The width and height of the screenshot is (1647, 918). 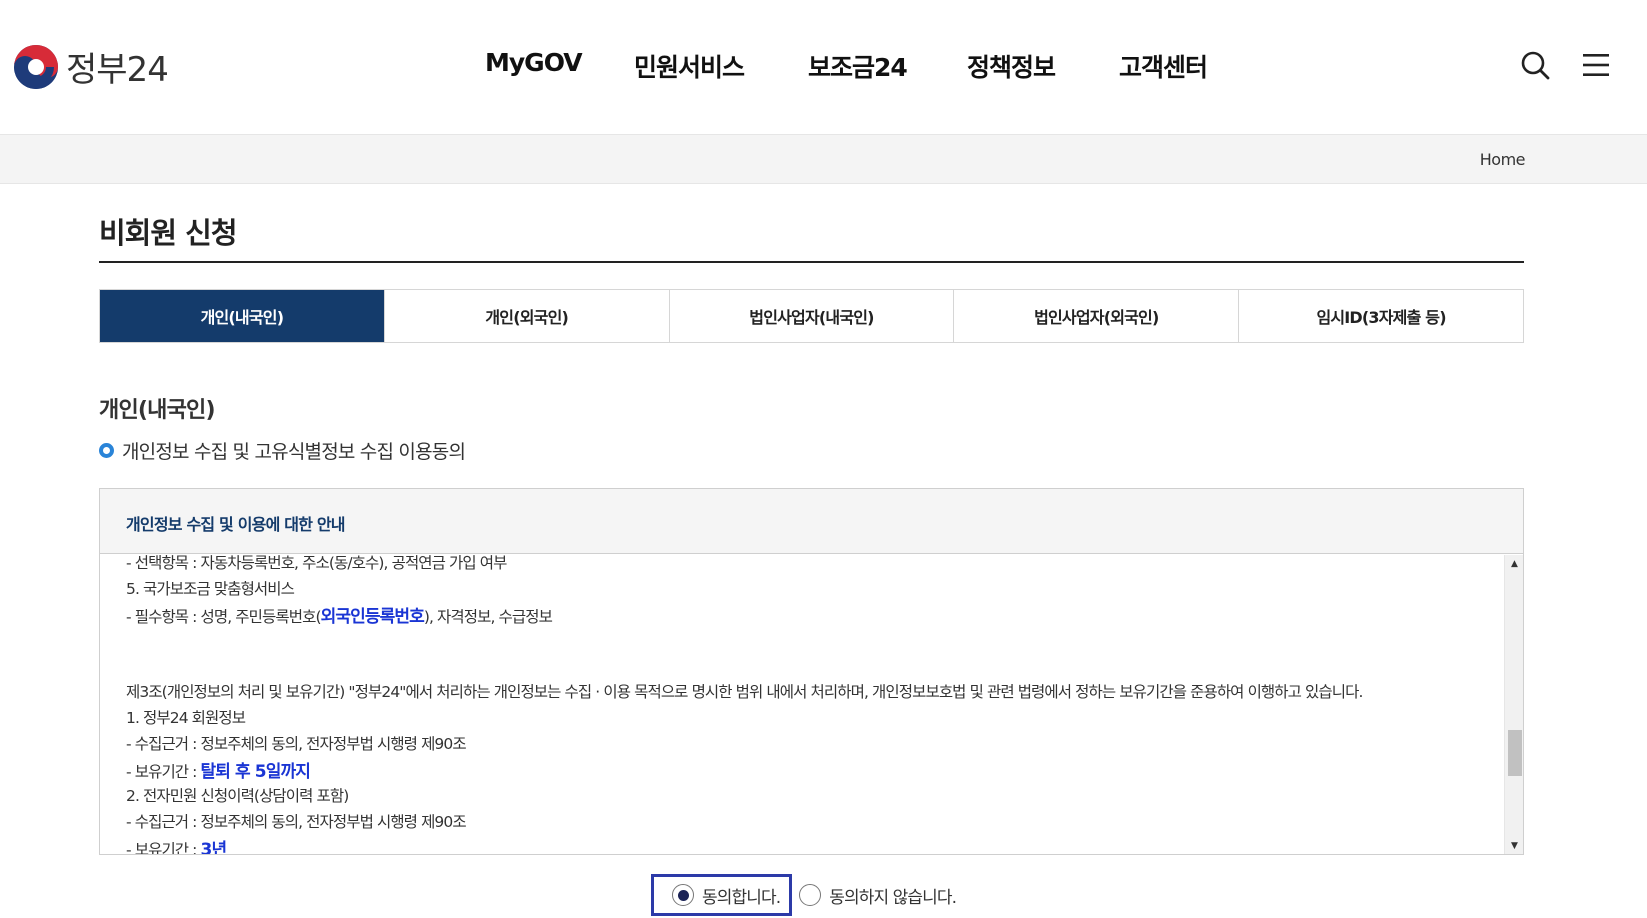 What do you see at coordinates (1596, 65) in the screenshot?
I see `hamburger-menu-icon` at bounding box center [1596, 65].